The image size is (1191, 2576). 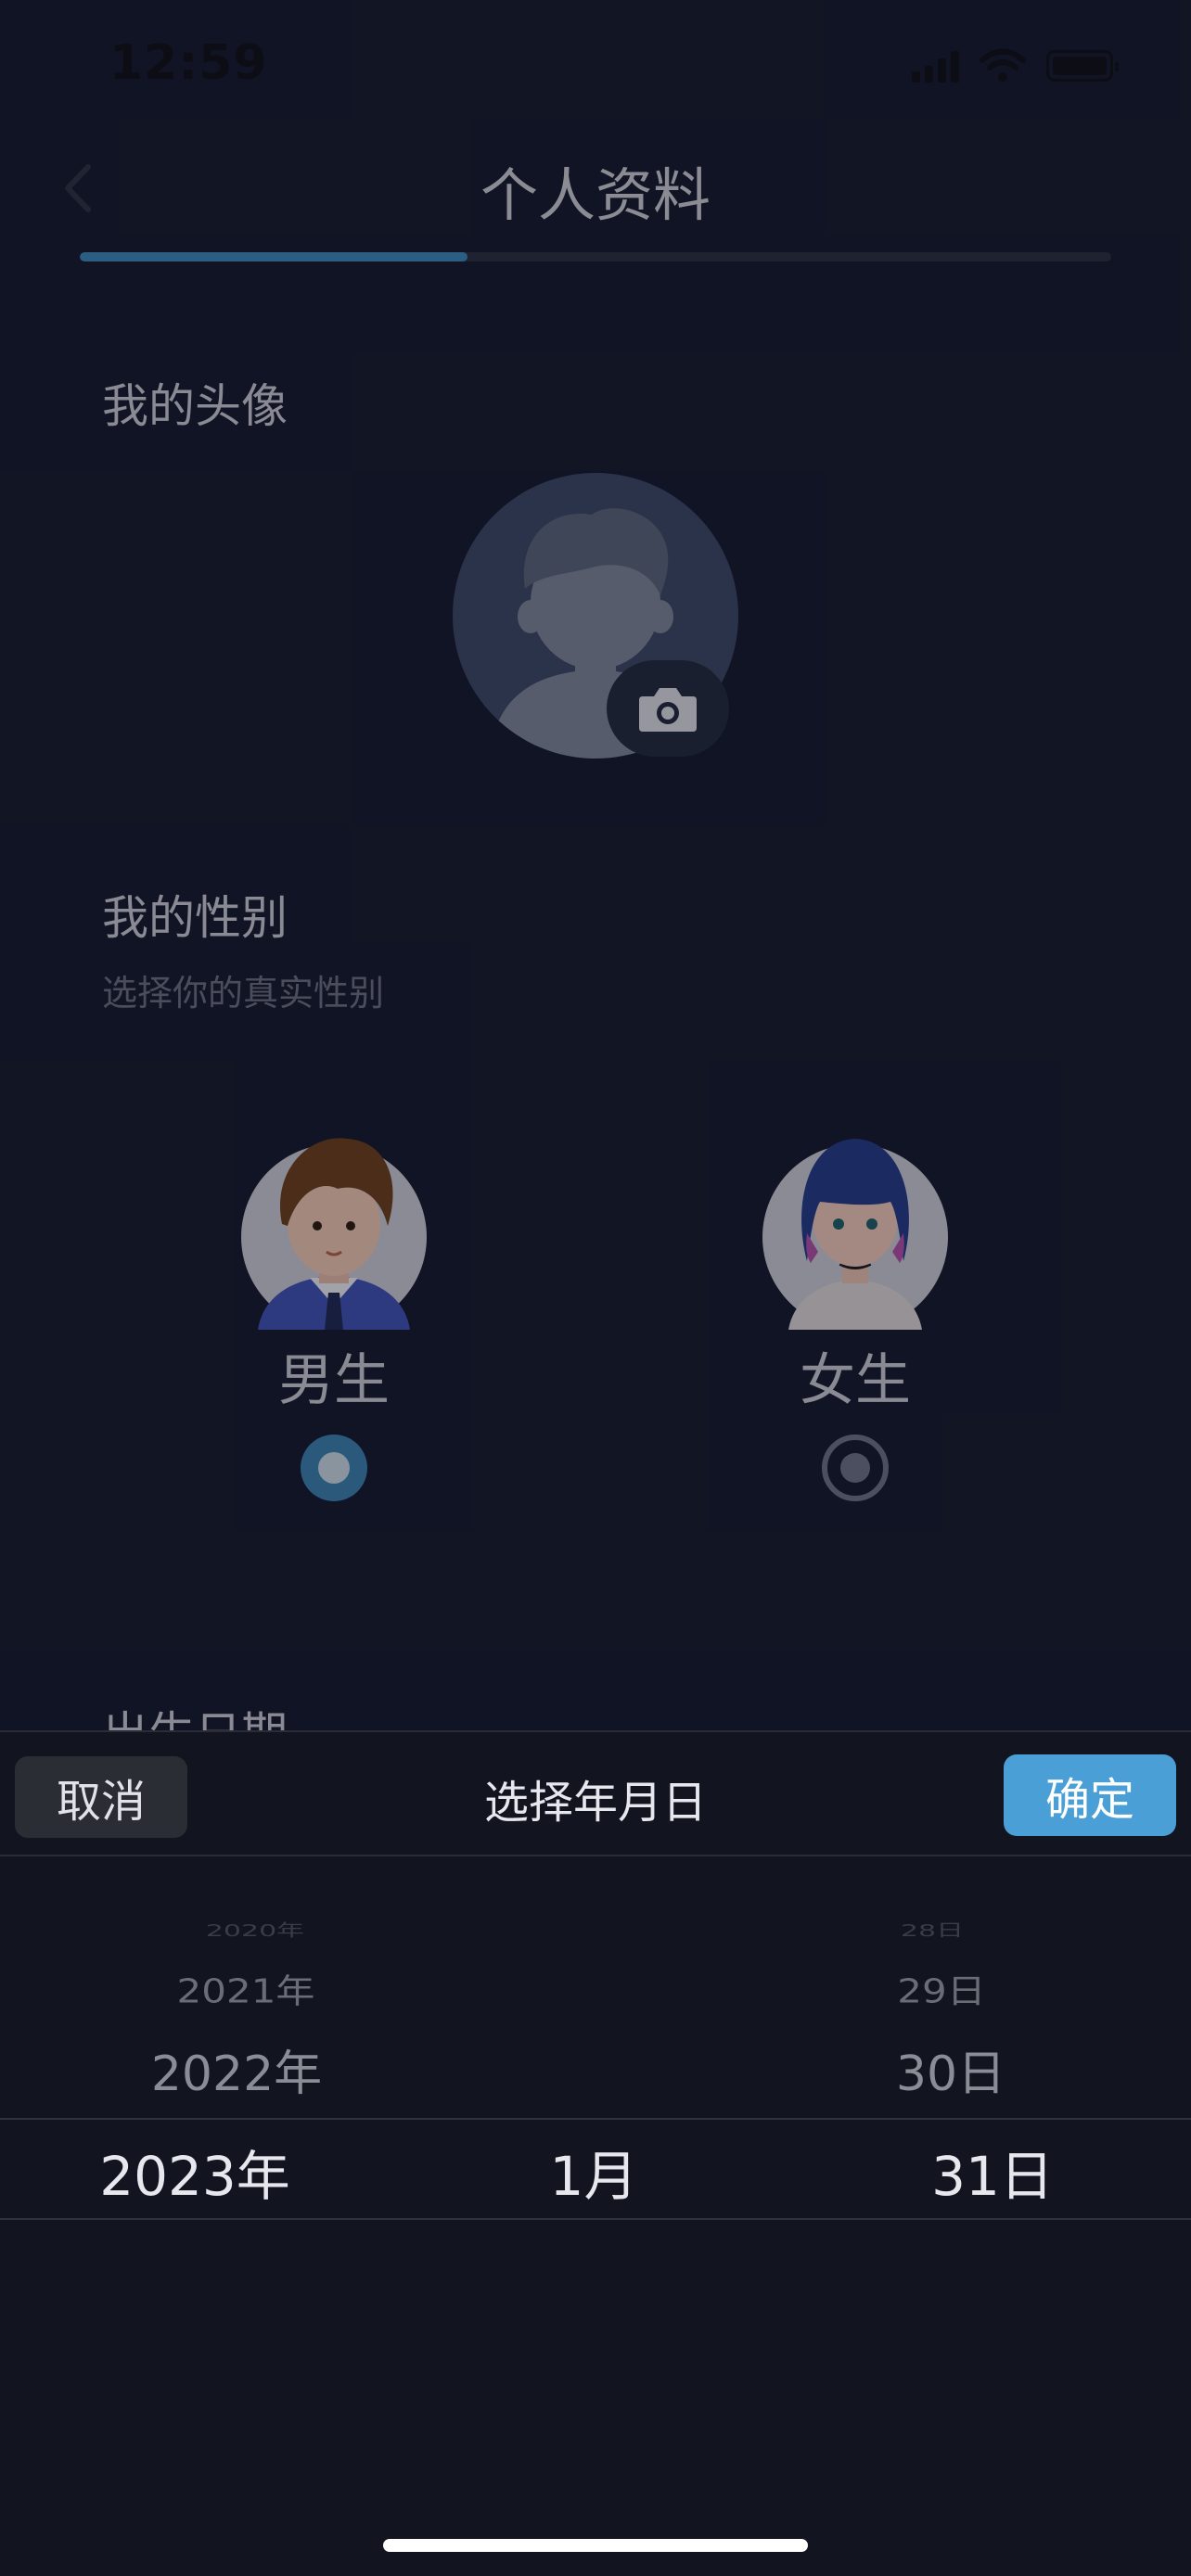 I want to click on picker-toolbar: 取消 选择年月日 确定, so click(x=595, y=1794).